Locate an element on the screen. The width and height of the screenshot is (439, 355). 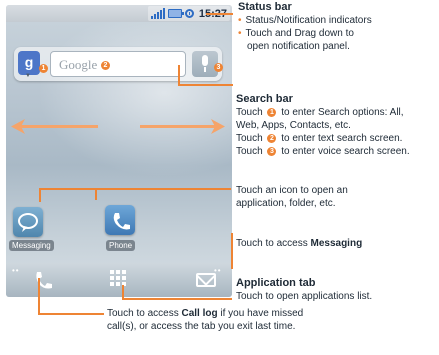
search-bar-widget: g ▼ 1 Google 2 3 is located at coordinates (118, 64).